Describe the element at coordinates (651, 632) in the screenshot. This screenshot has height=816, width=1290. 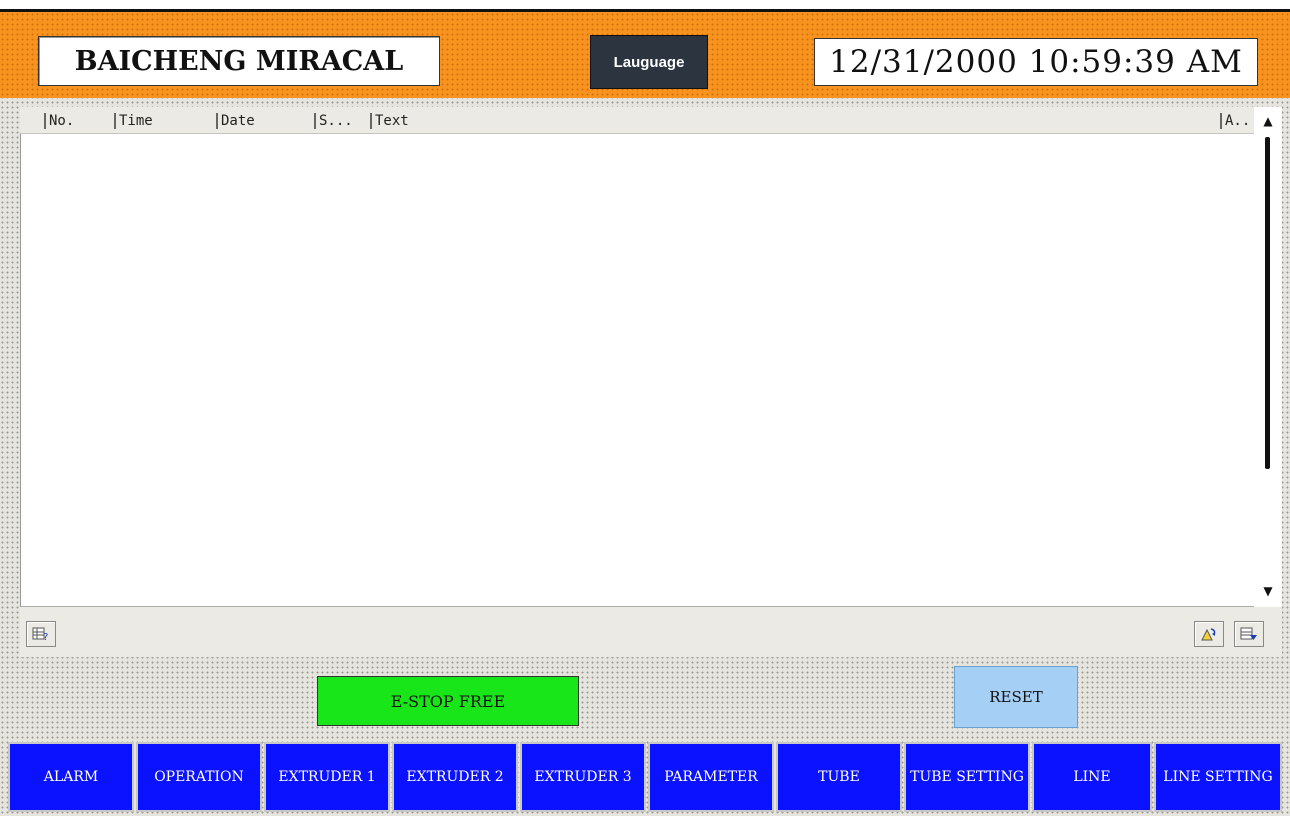
I see `alarm-toolbar: ?` at that location.